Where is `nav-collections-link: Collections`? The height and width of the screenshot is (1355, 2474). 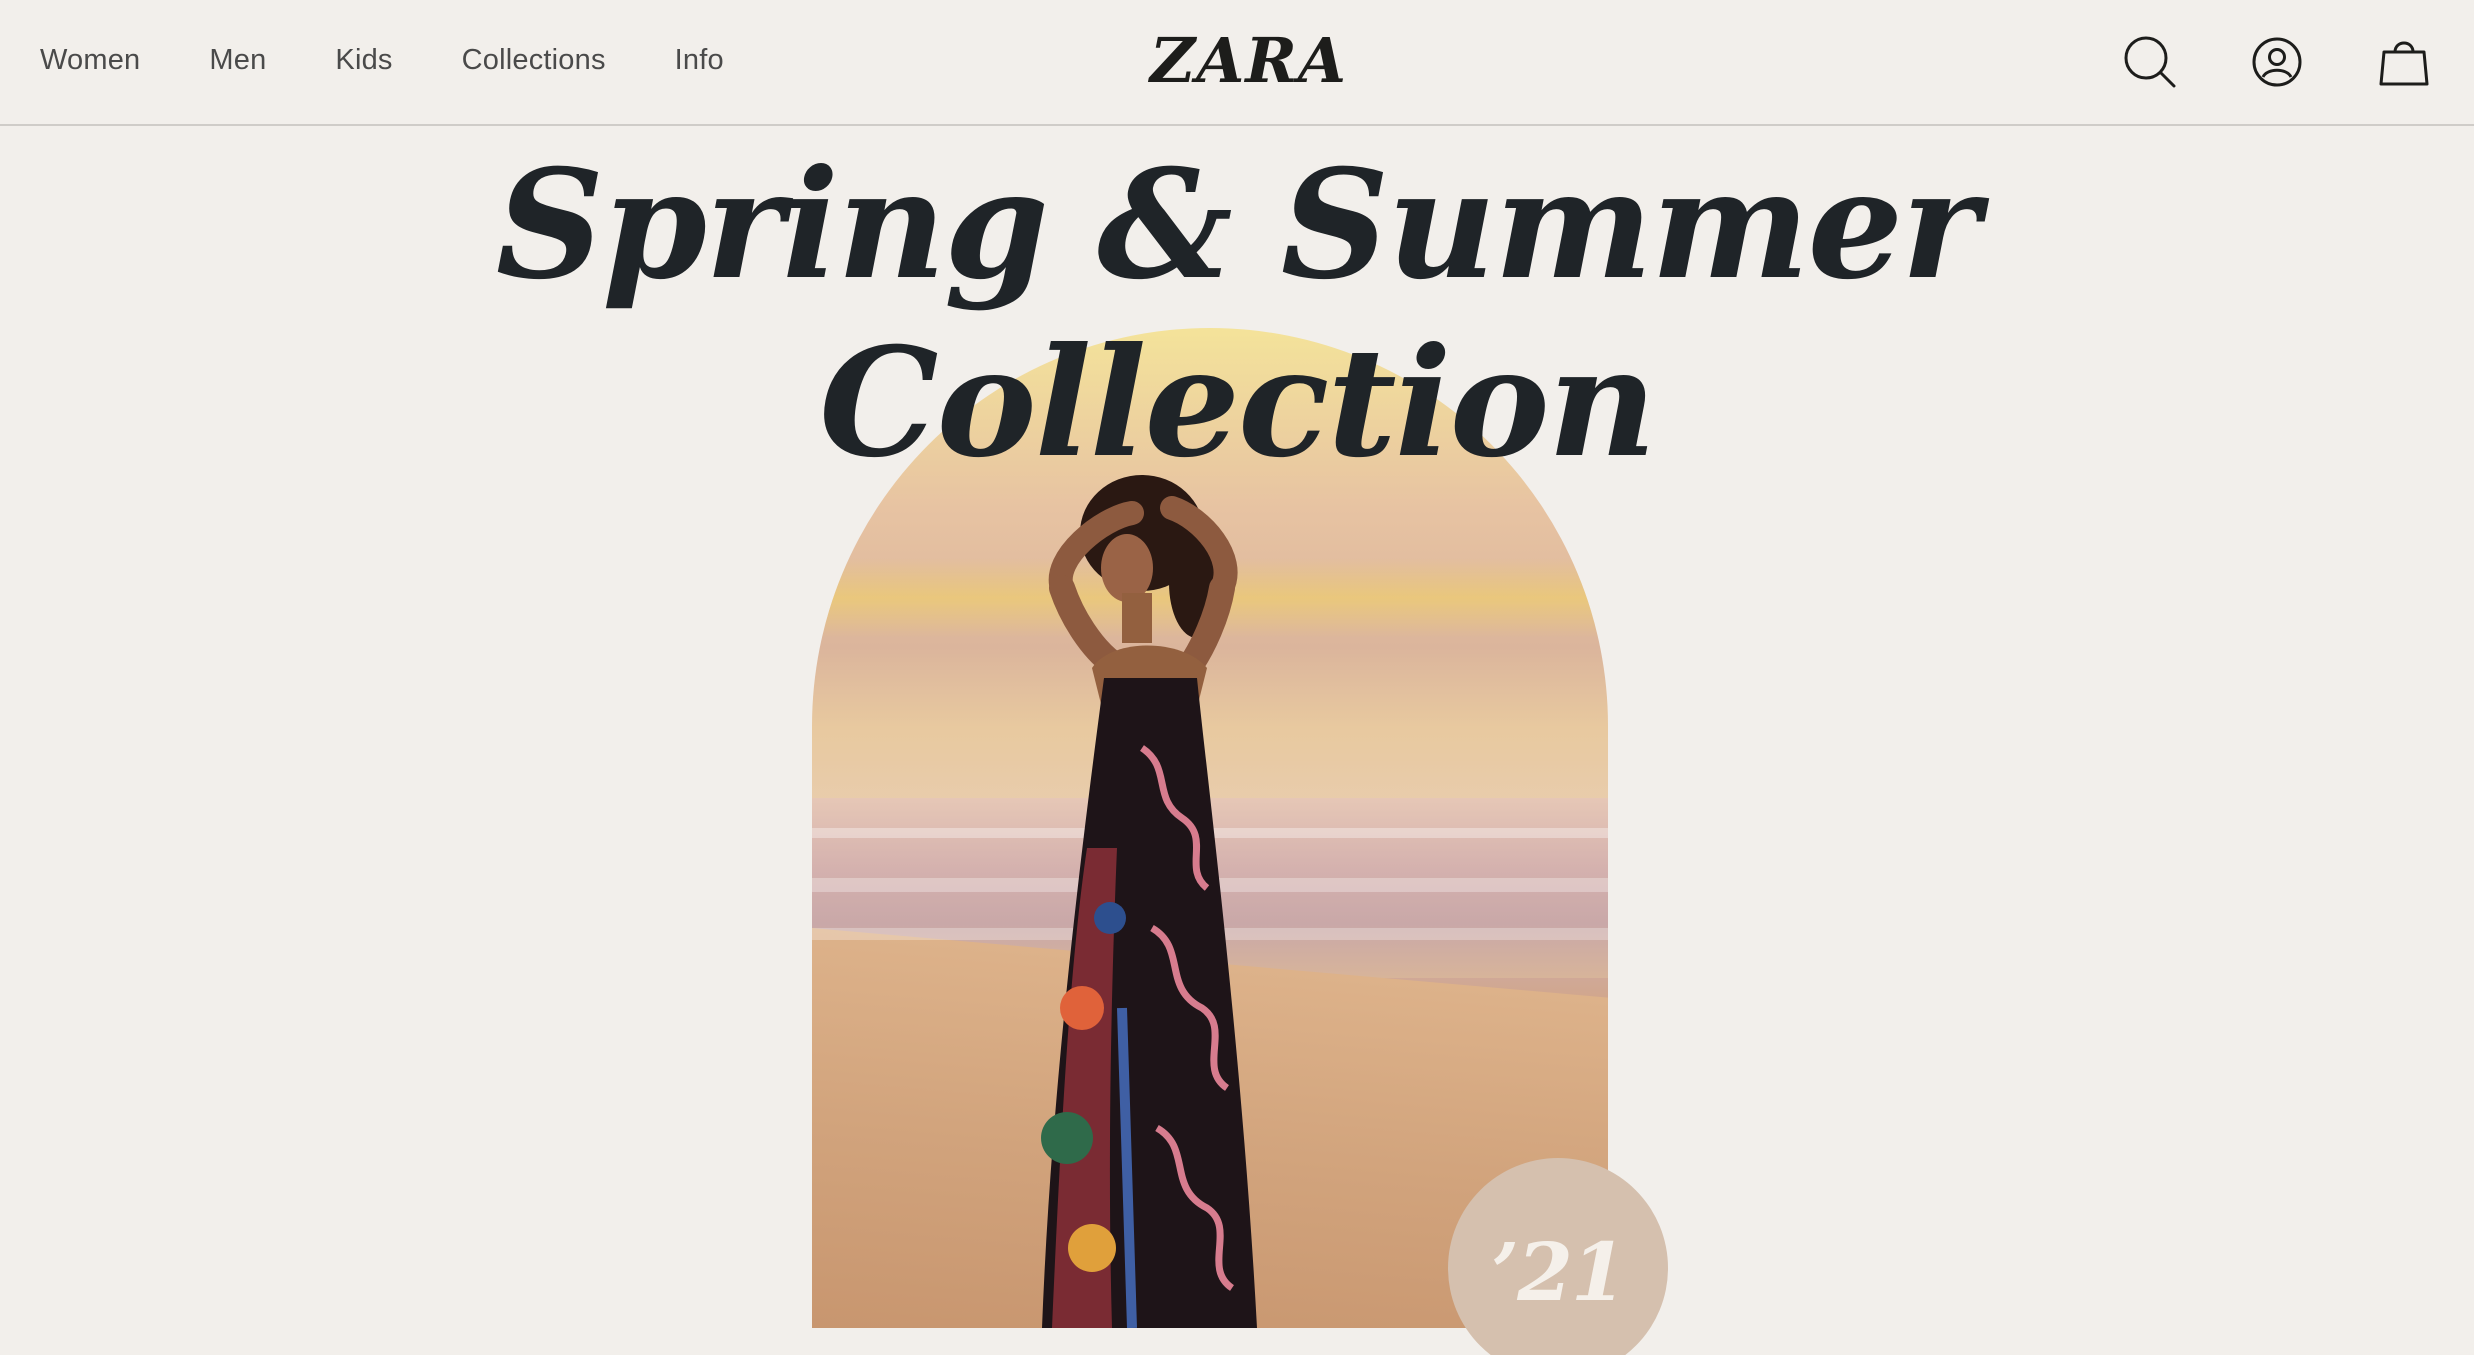 nav-collections-link: Collections is located at coordinates (534, 60).